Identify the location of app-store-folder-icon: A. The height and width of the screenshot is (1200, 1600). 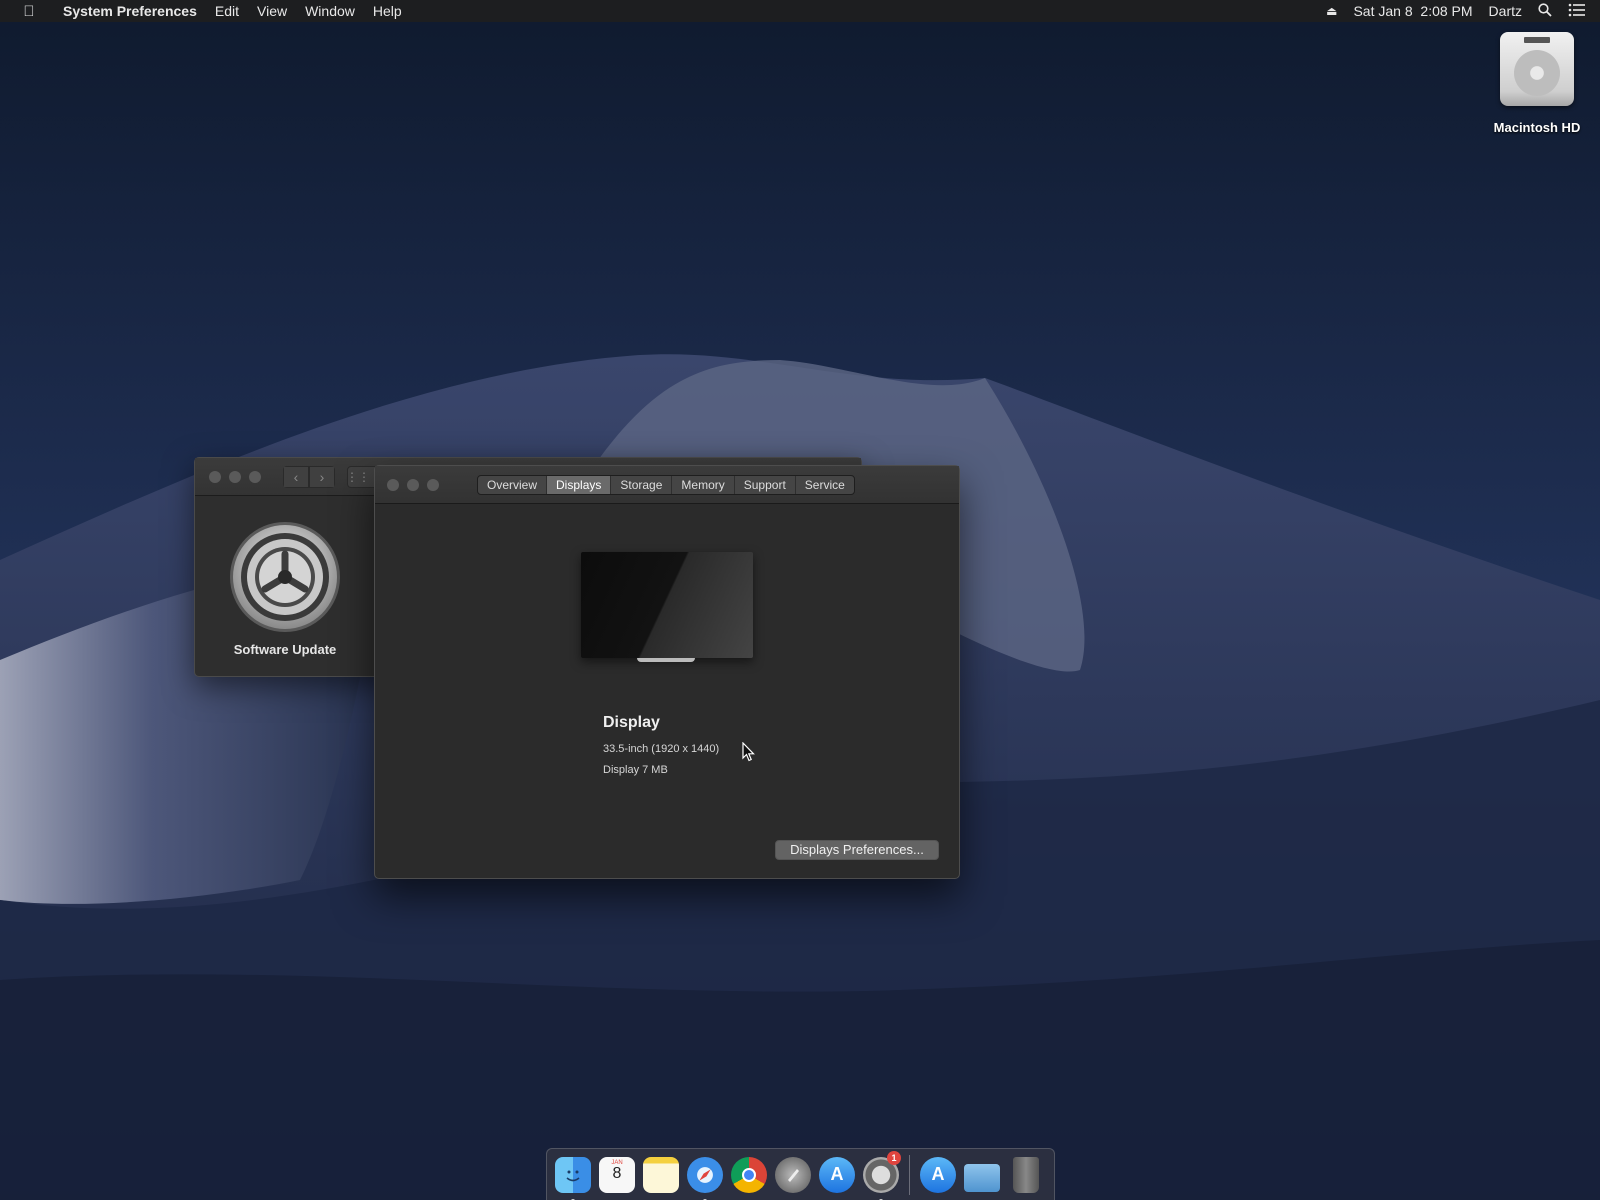
(938, 1174).